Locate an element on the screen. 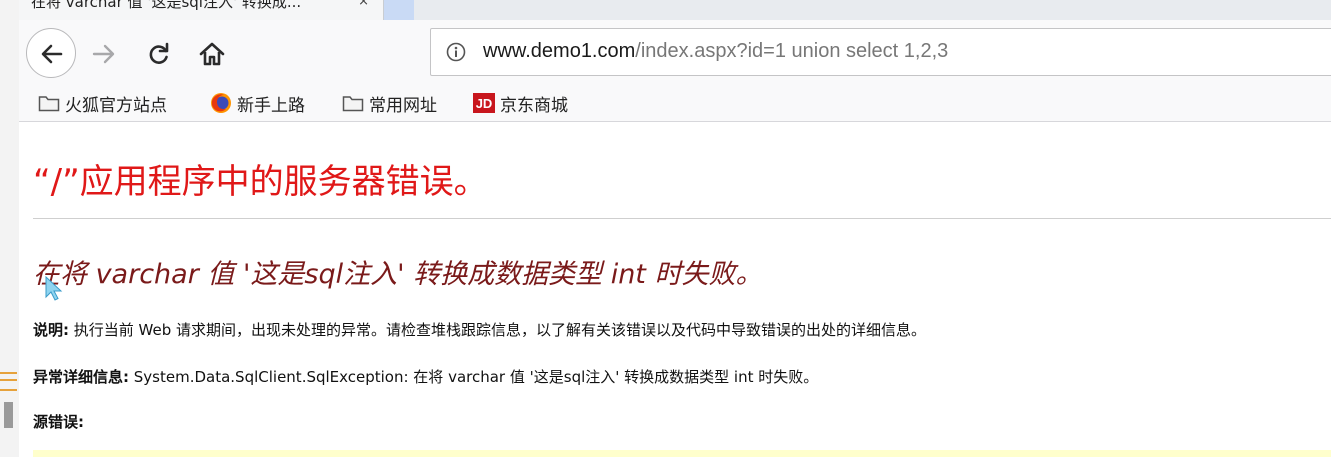 The image size is (1331, 457). exception-label: 异常详细信息: is located at coordinates (81, 377).